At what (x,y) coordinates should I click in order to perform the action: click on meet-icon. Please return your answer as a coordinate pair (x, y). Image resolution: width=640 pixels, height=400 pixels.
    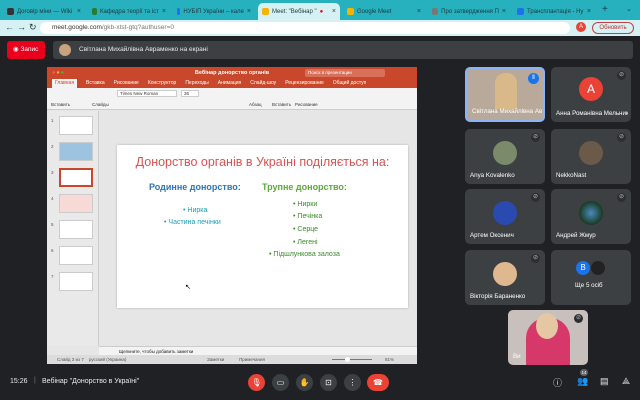
    Looking at the image, I should click on (350, 11).